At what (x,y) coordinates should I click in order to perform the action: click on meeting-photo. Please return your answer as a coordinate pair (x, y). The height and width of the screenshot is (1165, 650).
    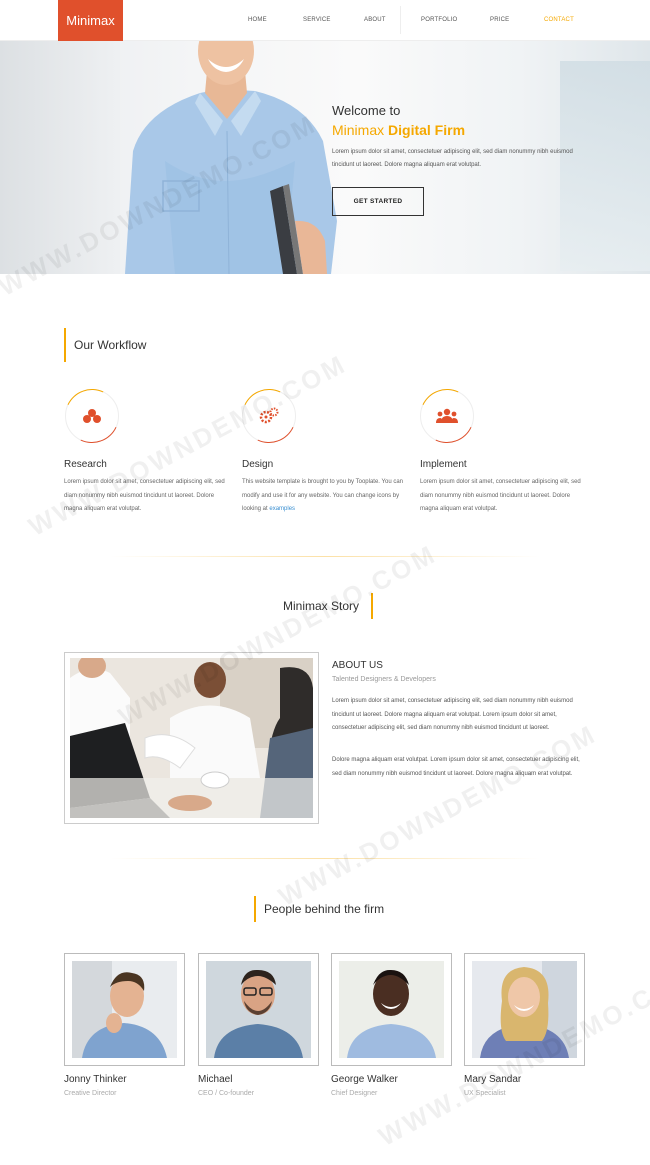
    Looking at the image, I should click on (191, 738).